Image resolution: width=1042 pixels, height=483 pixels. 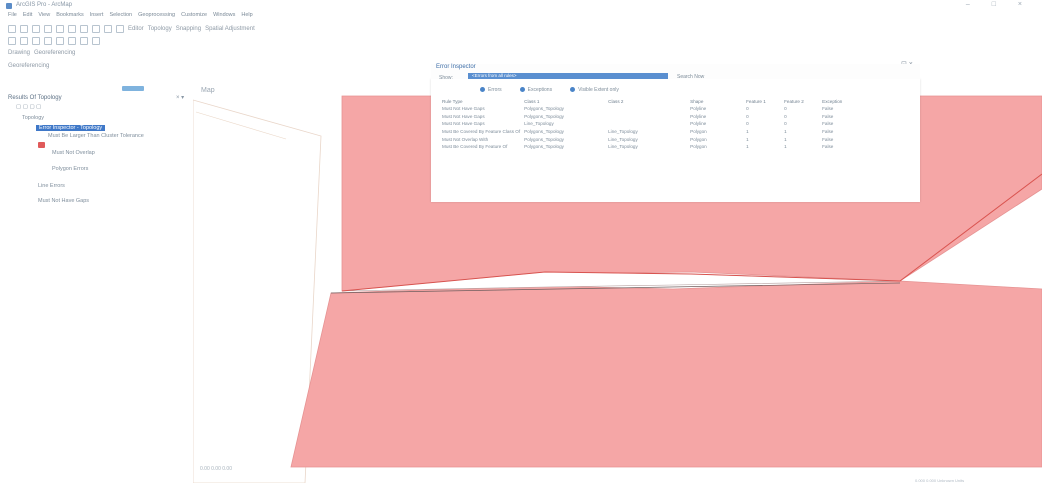 What do you see at coordinates (136, 29) in the screenshot?
I see `toolbar-editor: Editor` at bounding box center [136, 29].